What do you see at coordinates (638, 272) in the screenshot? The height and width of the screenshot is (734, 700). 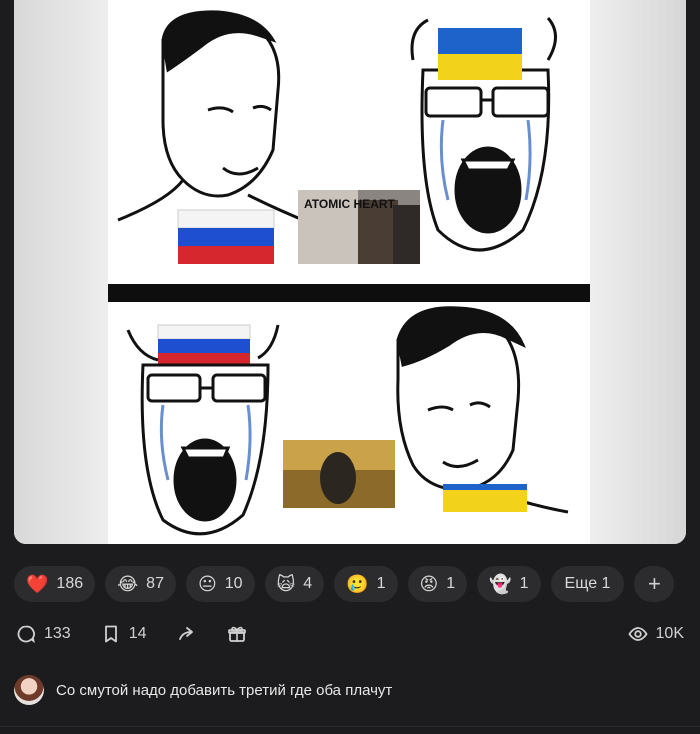 I see `image-blur-right` at bounding box center [638, 272].